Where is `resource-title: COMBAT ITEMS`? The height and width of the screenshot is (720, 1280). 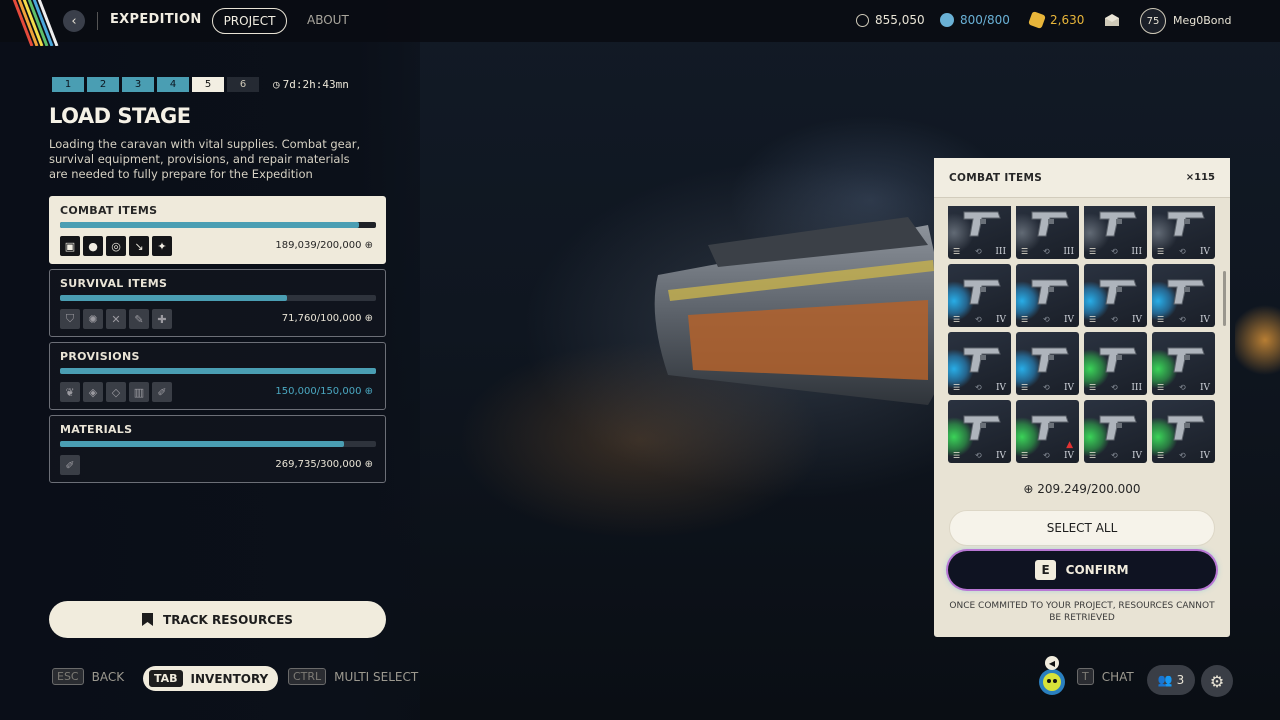
resource-title: COMBAT ITEMS is located at coordinates (109, 210).